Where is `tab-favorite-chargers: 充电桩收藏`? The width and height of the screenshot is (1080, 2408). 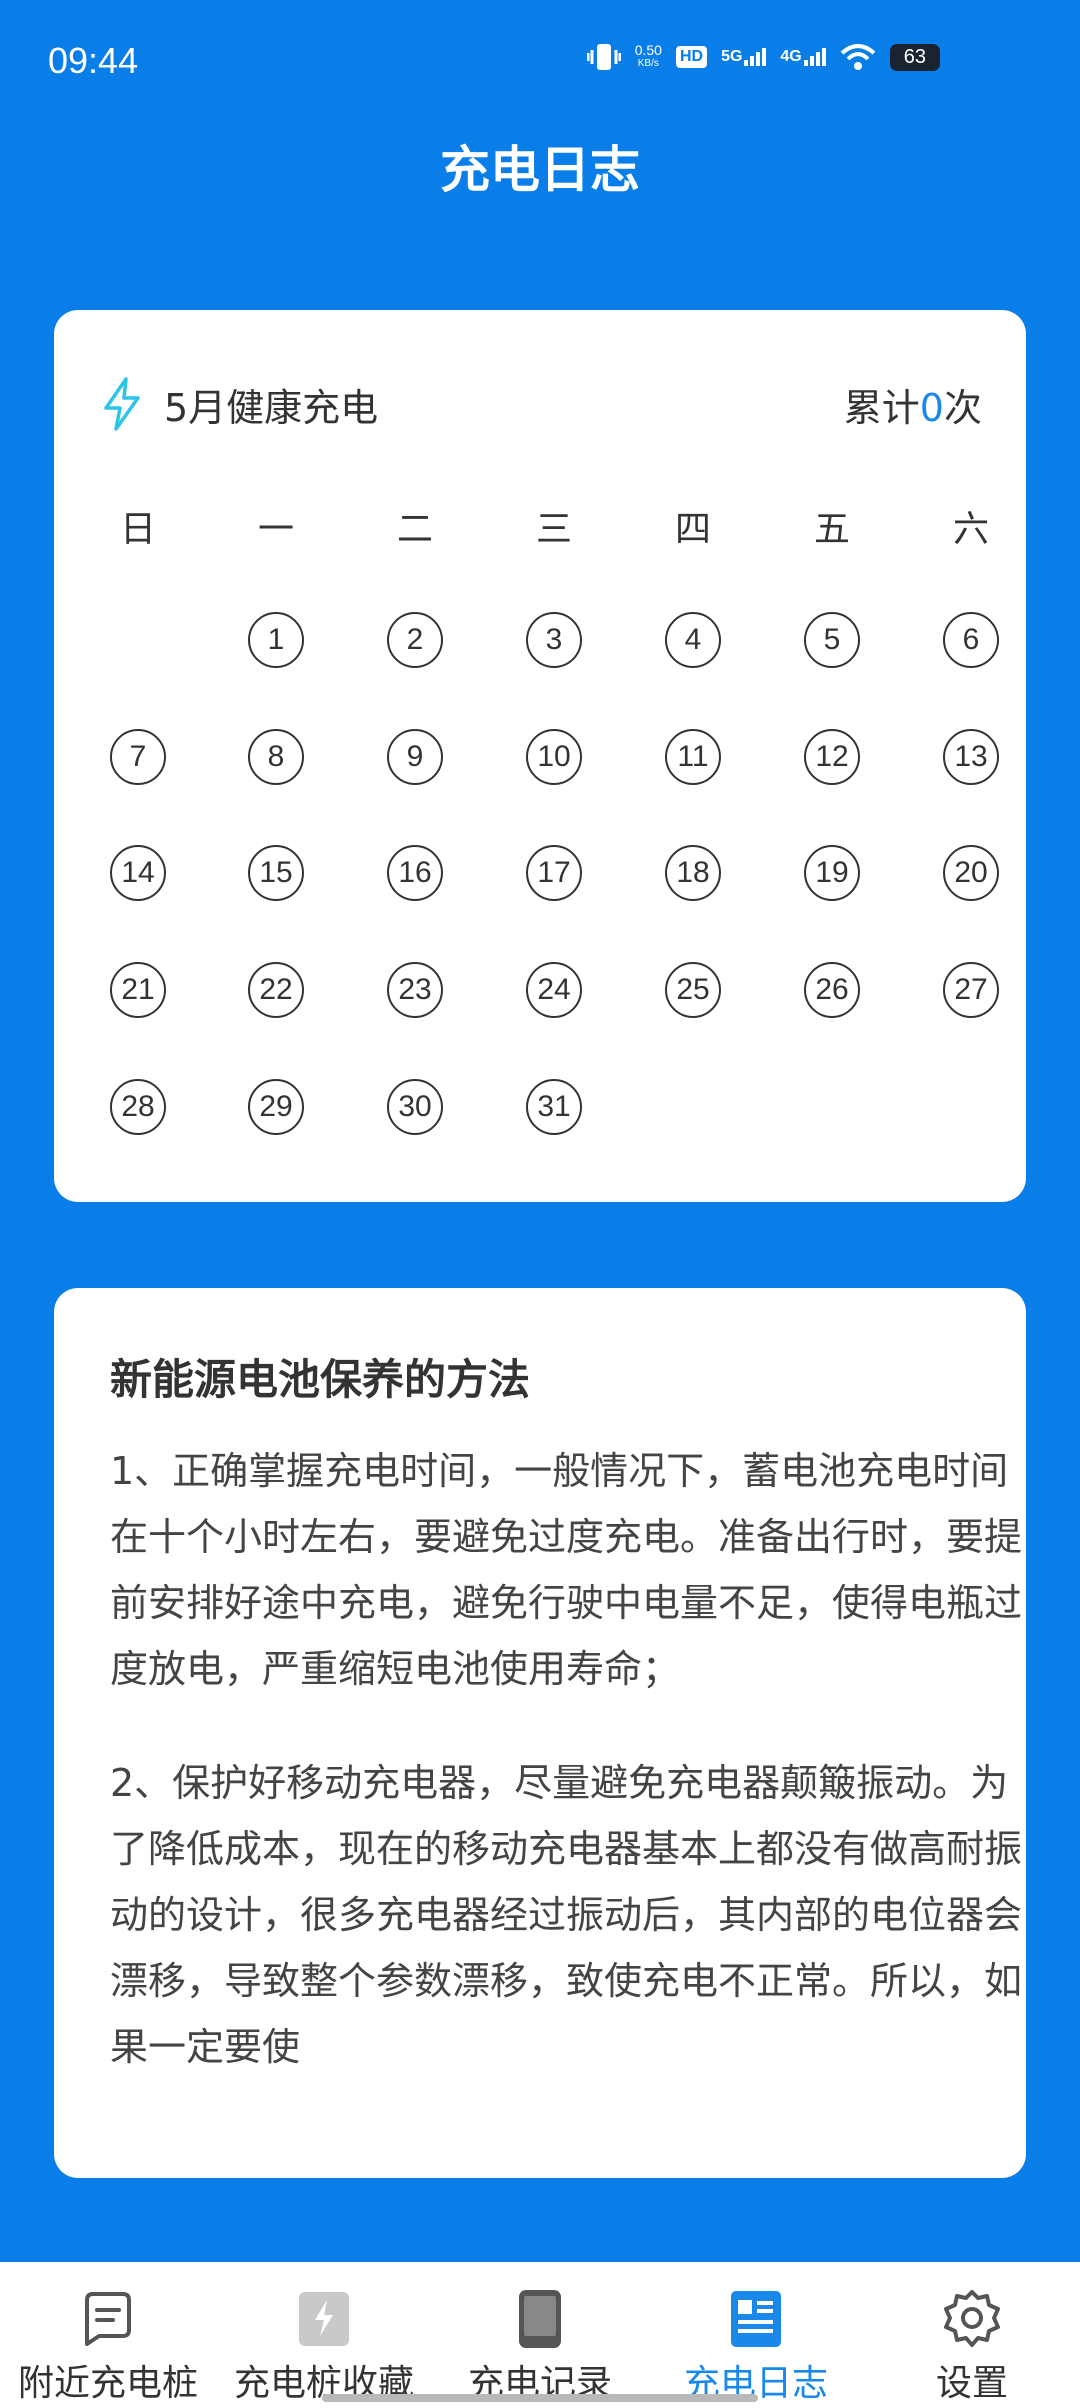
tab-favorite-chargers: 充电桩收藏 is located at coordinates (324, 2335).